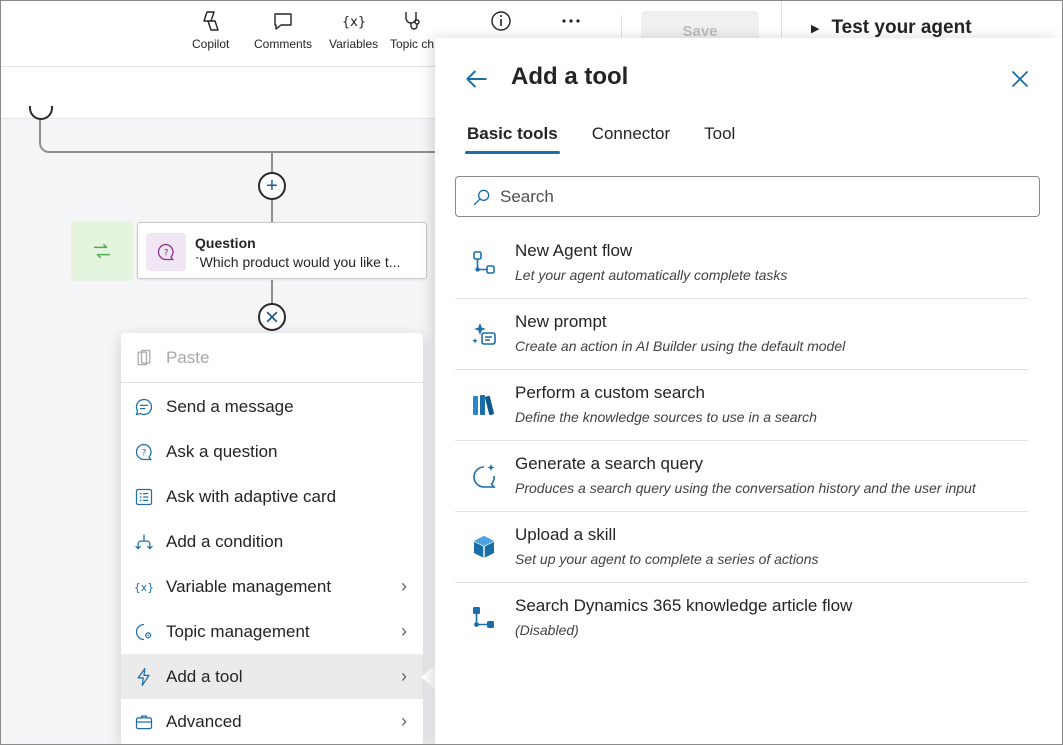 Image resolution: width=1063 pixels, height=745 pixels. What do you see at coordinates (211, 44) in the screenshot?
I see `copilot-label: Copilot` at bounding box center [211, 44].